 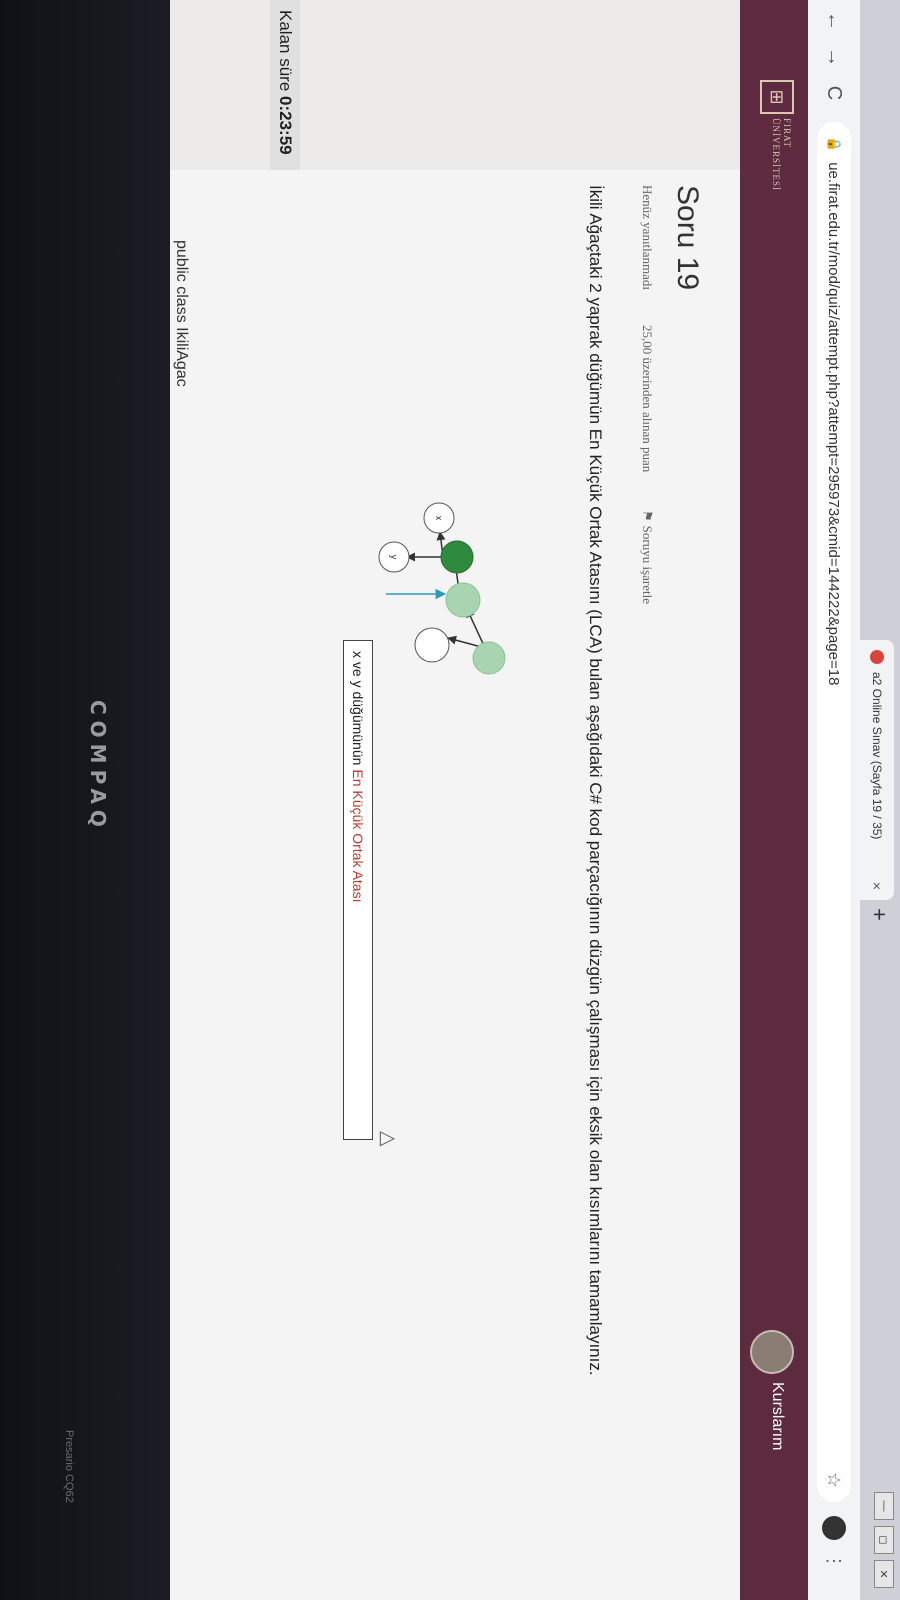 I want to click on binary-tree-diagram: x y, so click(x=442, y=588).